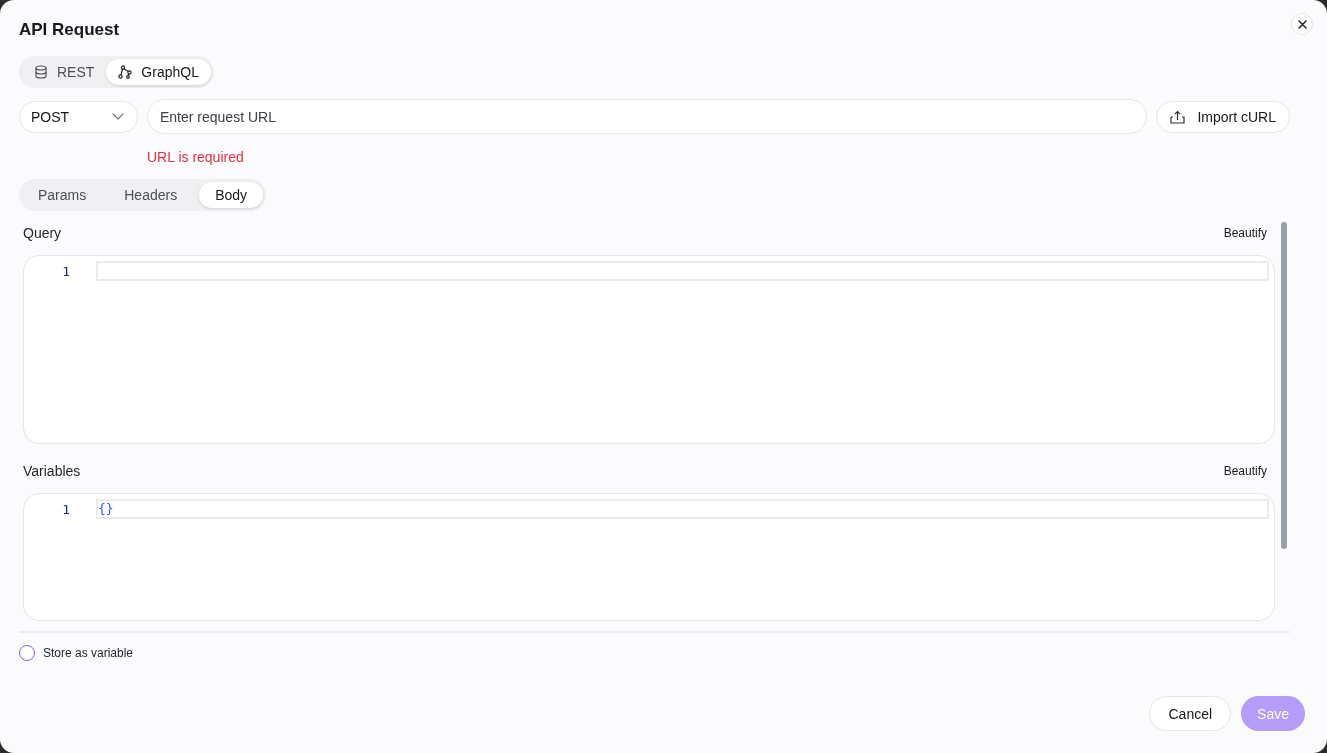  Describe the element at coordinates (1223, 116) in the screenshot. I see `import-curl-button: Import cURL` at that location.